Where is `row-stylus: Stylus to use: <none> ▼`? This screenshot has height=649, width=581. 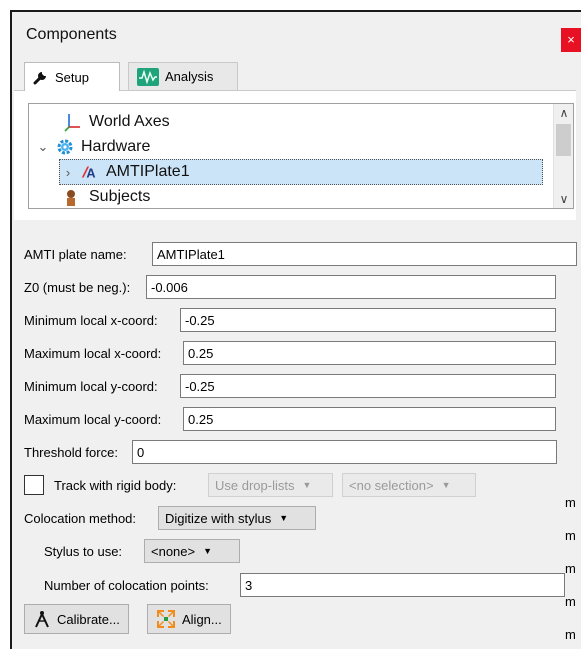
row-stylus: Stylus to use: <none> ▼ is located at coordinates (142, 551).